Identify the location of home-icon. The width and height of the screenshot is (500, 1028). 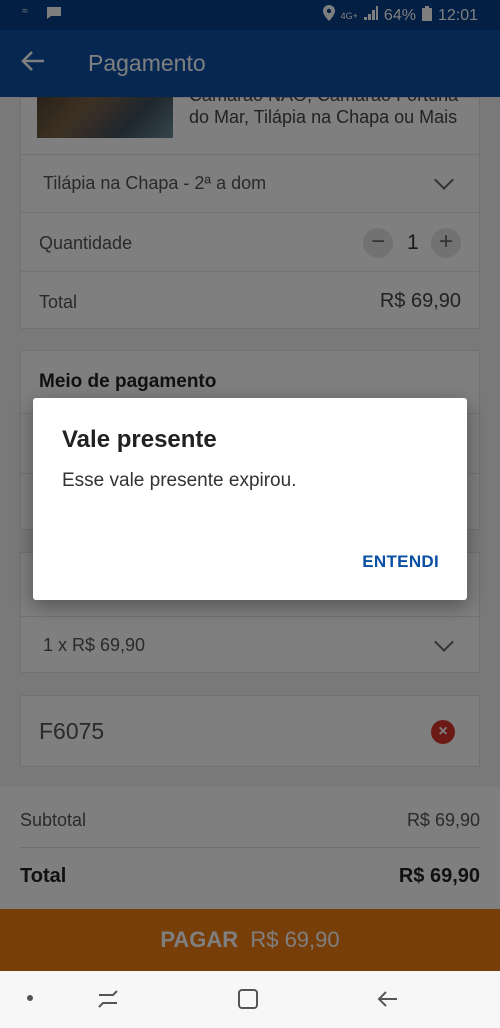
(248, 1001).